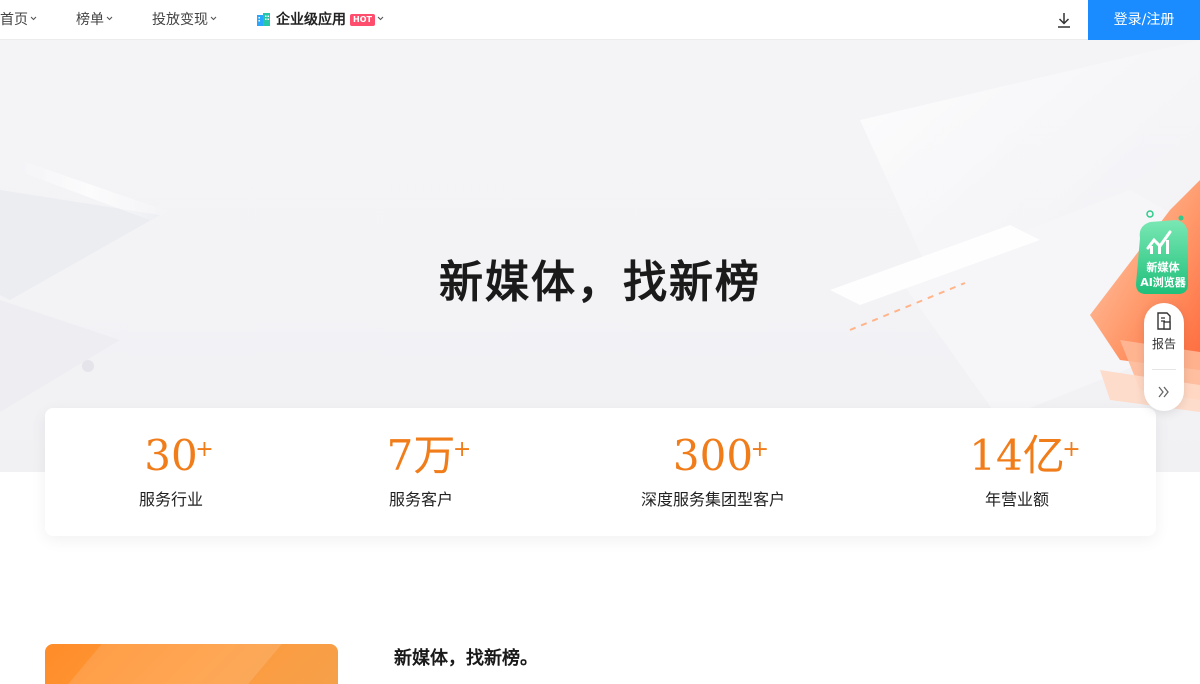  What do you see at coordinates (180, 20) in the screenshot?
I see `nav-item-label: 投放变现` at bounding box center [180, 20].